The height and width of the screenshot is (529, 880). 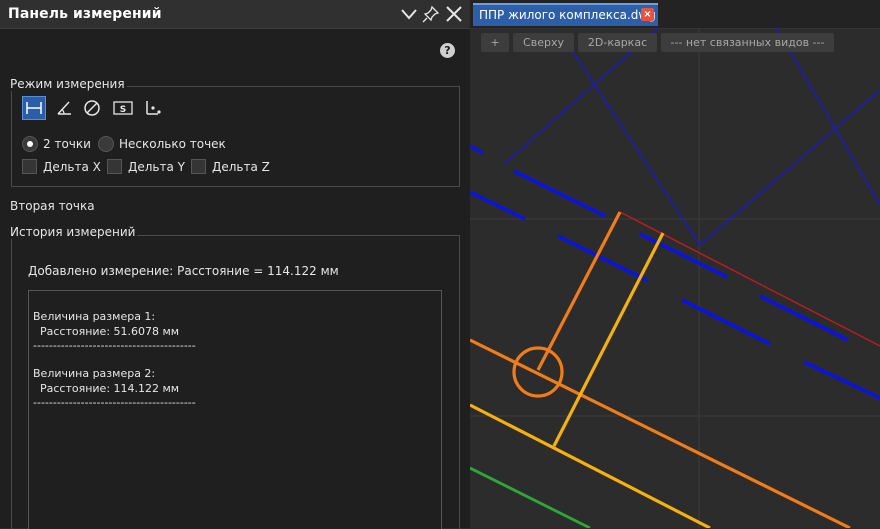 I want to click on history-line: Расстояние: 51.6078 мм, so click(x=106, y=331).